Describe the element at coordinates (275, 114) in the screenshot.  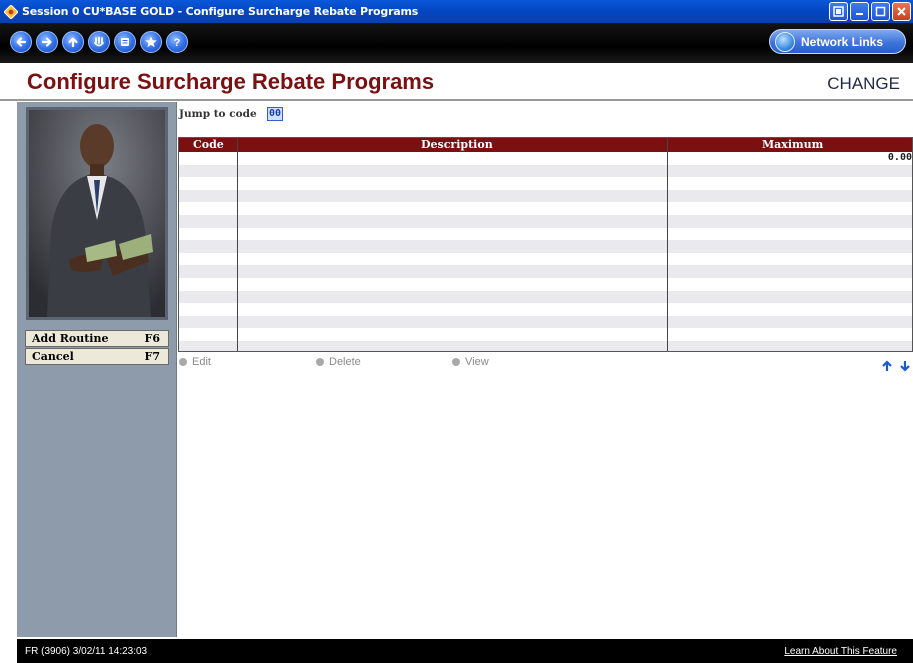
I see `jump-to-code-input: 00` at that location.